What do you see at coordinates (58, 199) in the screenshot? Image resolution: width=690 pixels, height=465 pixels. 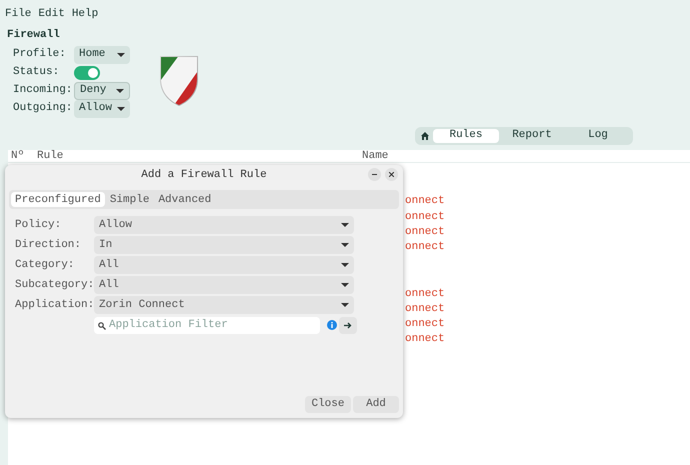 I see `dialog-tab: Preconfigured` at bounding box center [58, 199].